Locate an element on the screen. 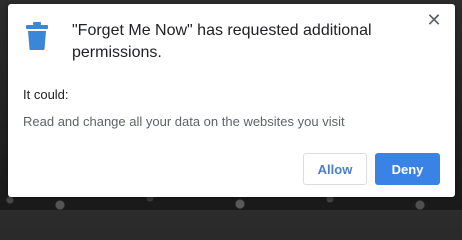 The height and width of the screenshot is (240, 462). allow-button: Allow is located at coordinates (335, 169).